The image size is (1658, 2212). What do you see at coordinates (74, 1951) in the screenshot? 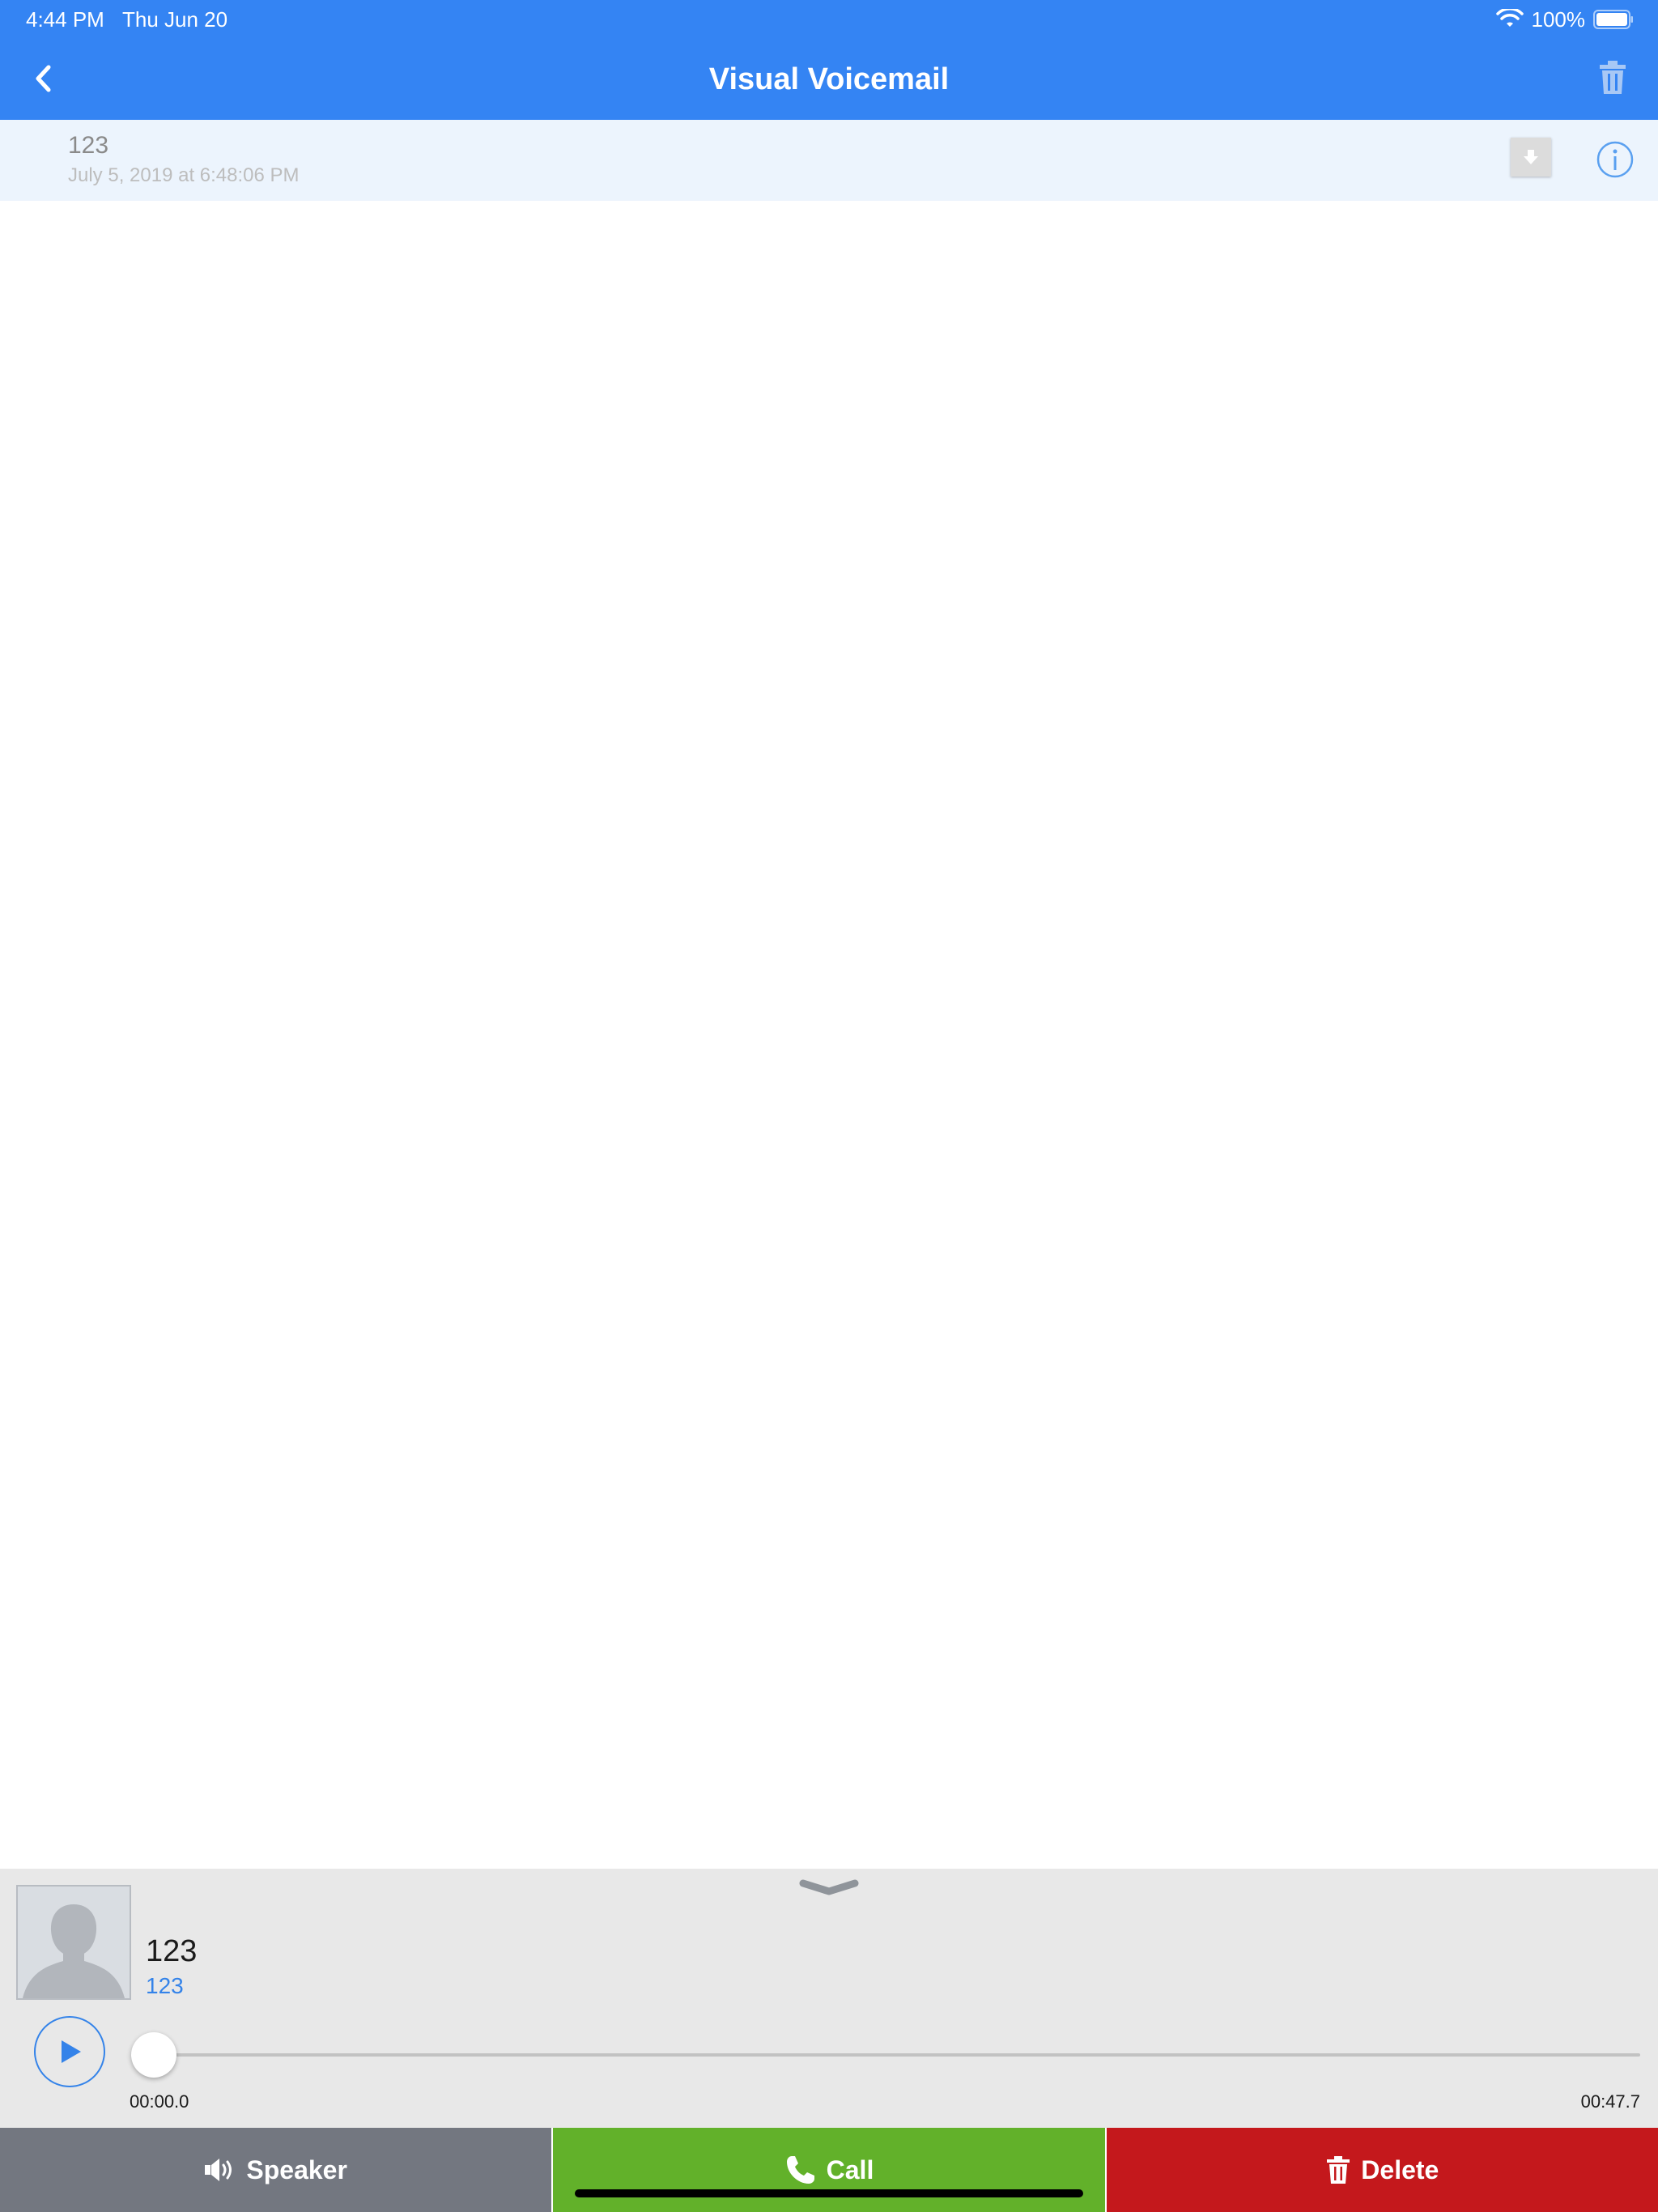
I see `avatar-icon` at bounding box center [74, 1951].